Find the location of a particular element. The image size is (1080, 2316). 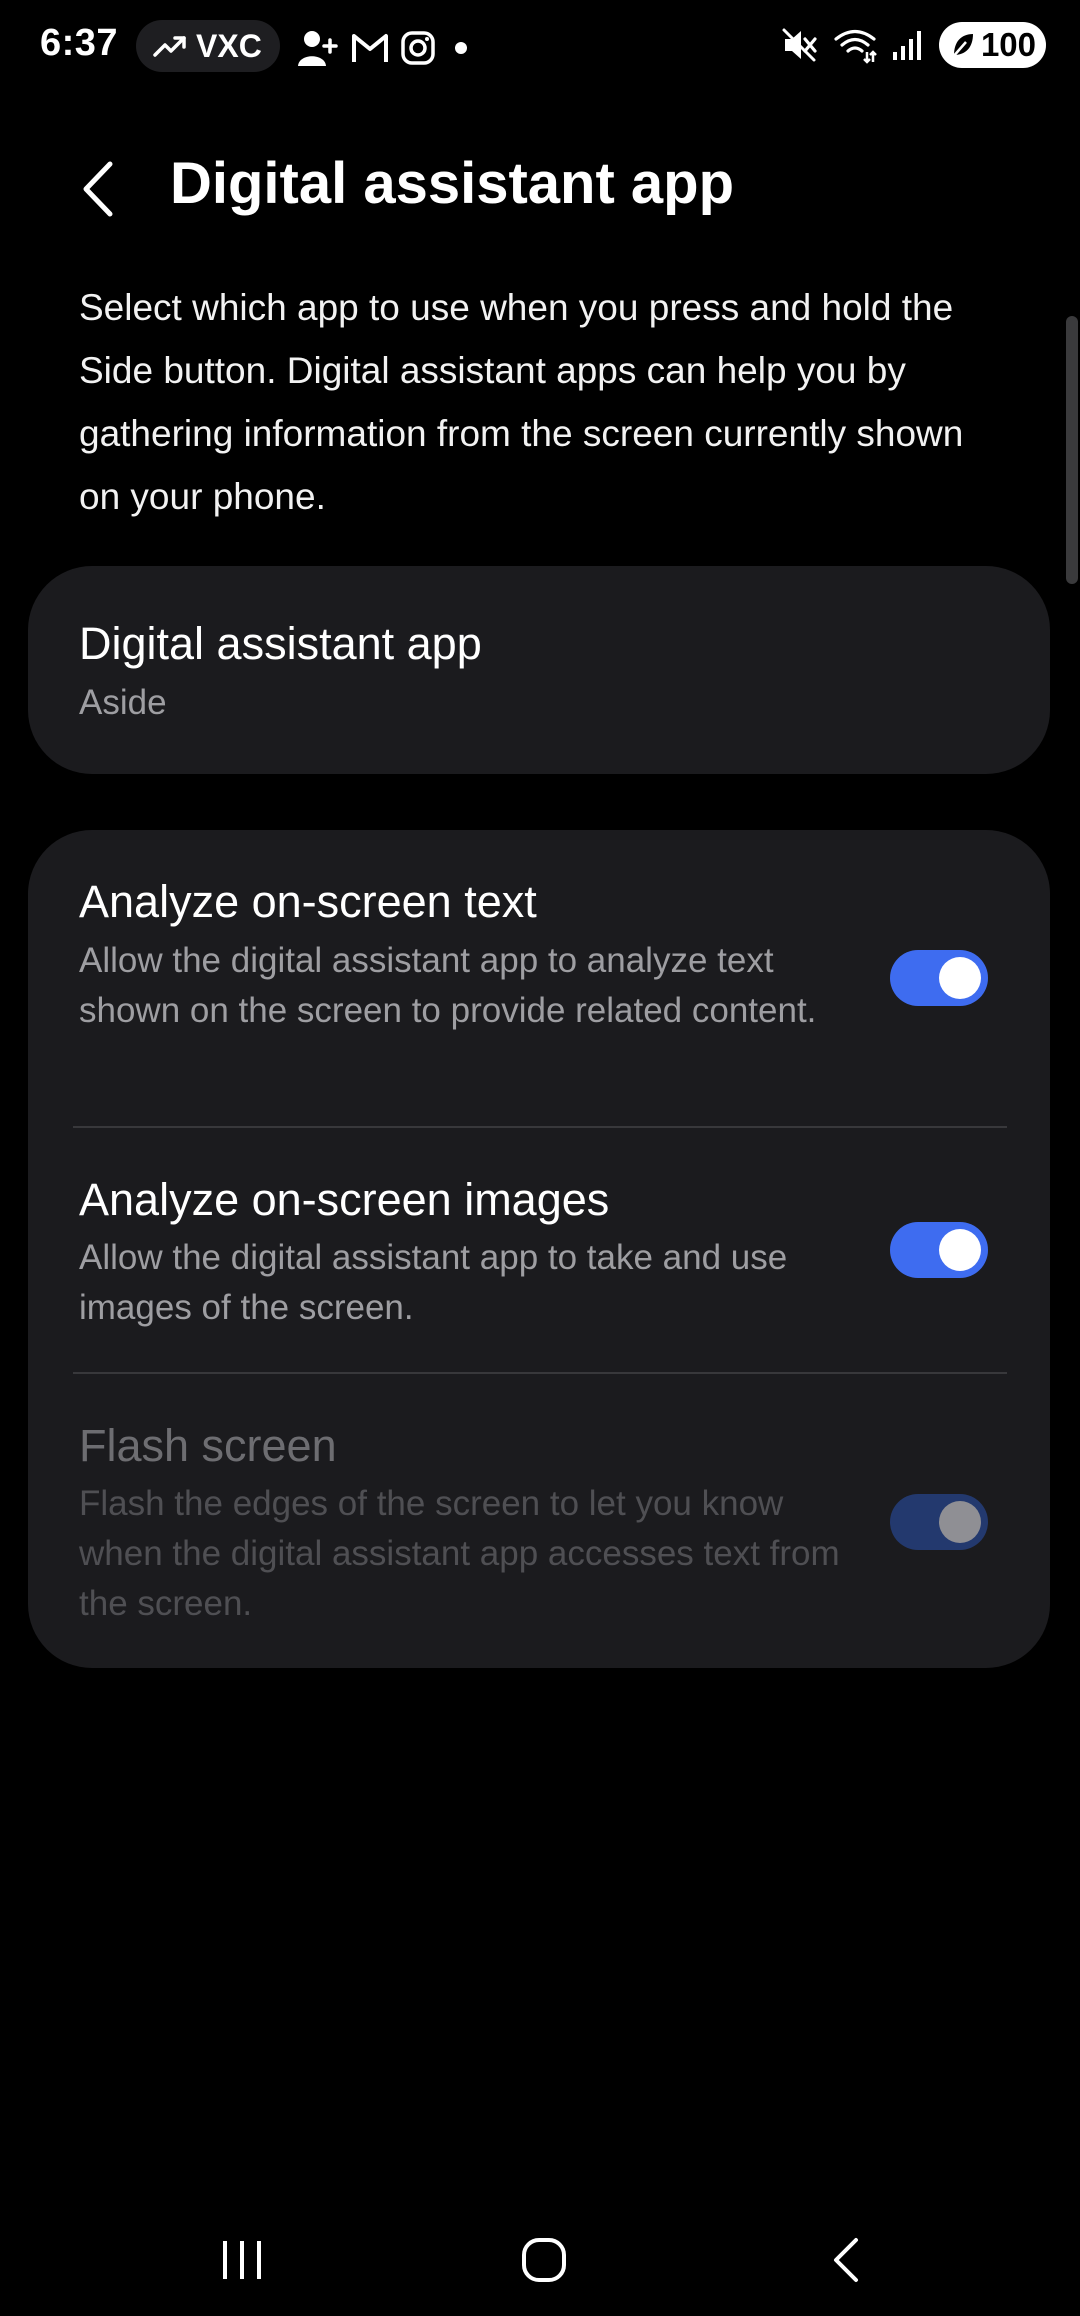

setting-title: Analyze on-screen text is located at coordinates (308, 901).